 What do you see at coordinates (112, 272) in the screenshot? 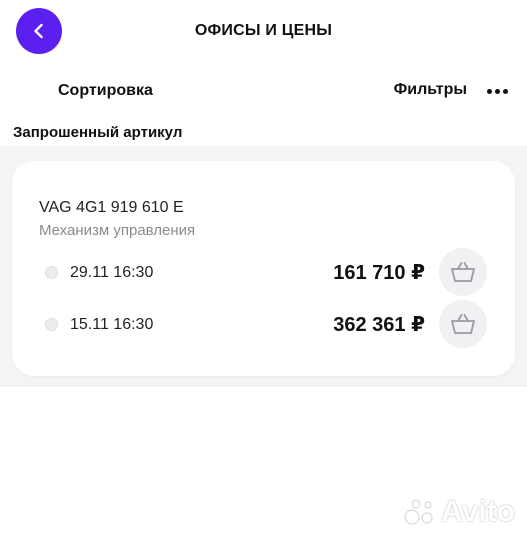
I see `offer-date: 29.11 16:30` at bounding box center [112, 272].